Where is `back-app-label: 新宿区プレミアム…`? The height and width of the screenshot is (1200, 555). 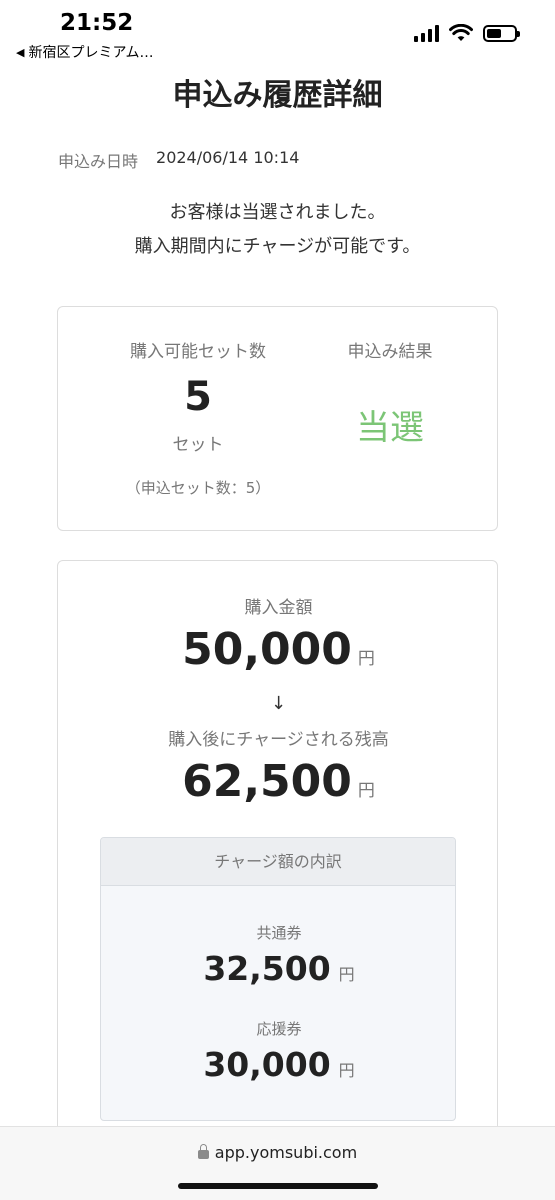
back-app-label: 新宿区プレミアム… is located at coordinates (91, 53).